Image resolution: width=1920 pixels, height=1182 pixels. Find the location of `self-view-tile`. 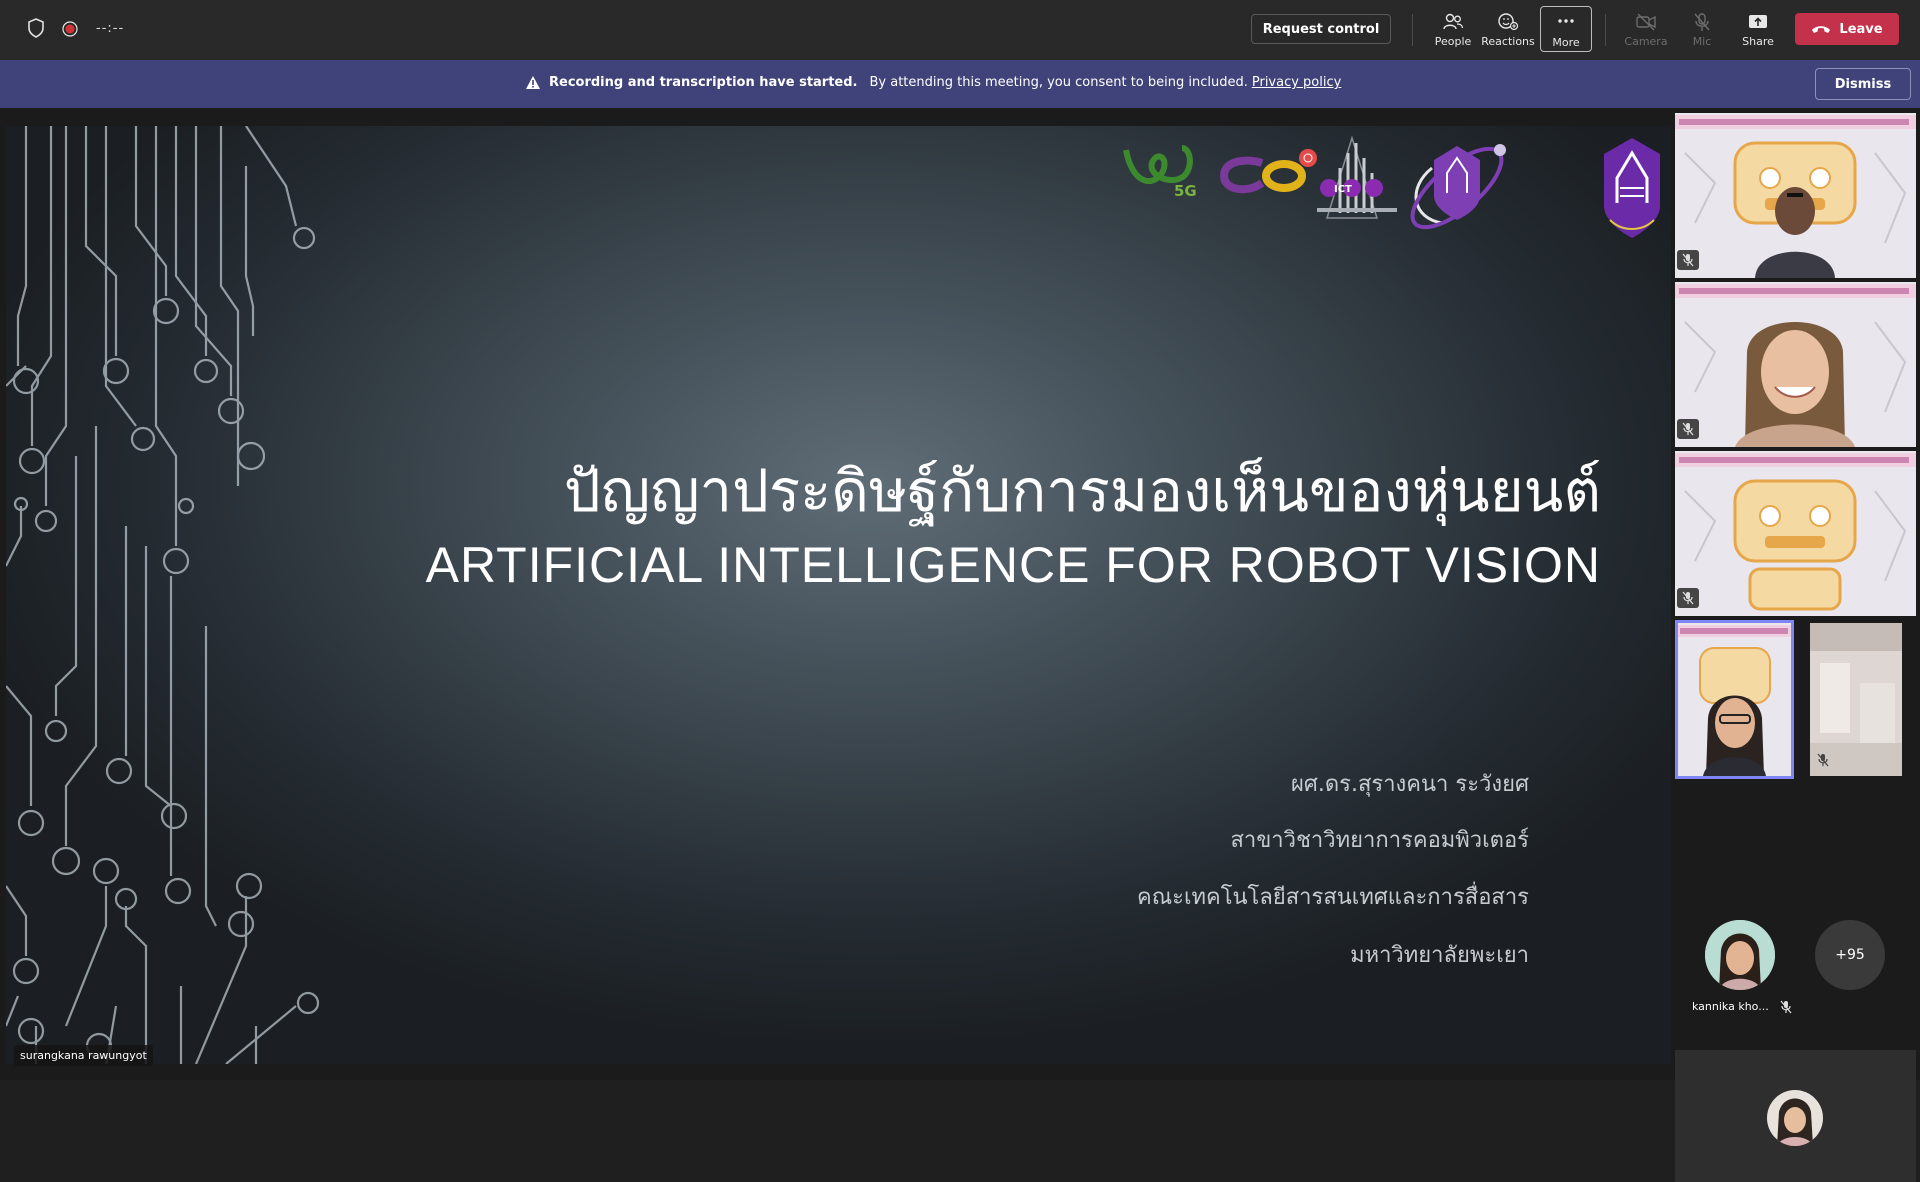

self-view-tile is located at coordinates (1795, 1116).